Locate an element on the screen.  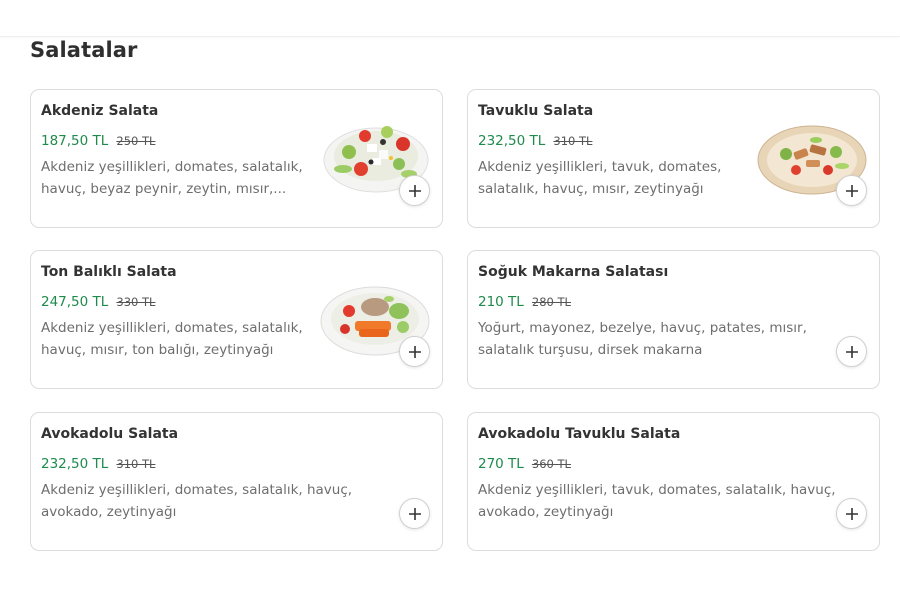
product-price: 210 TL is located at coordinates (501, 302).